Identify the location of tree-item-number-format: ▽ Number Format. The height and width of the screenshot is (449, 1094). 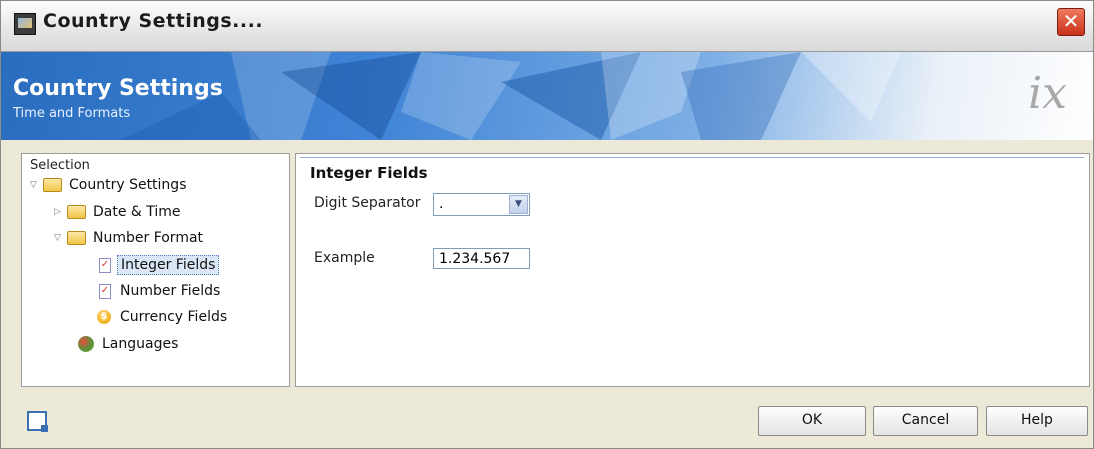
(130, 240).